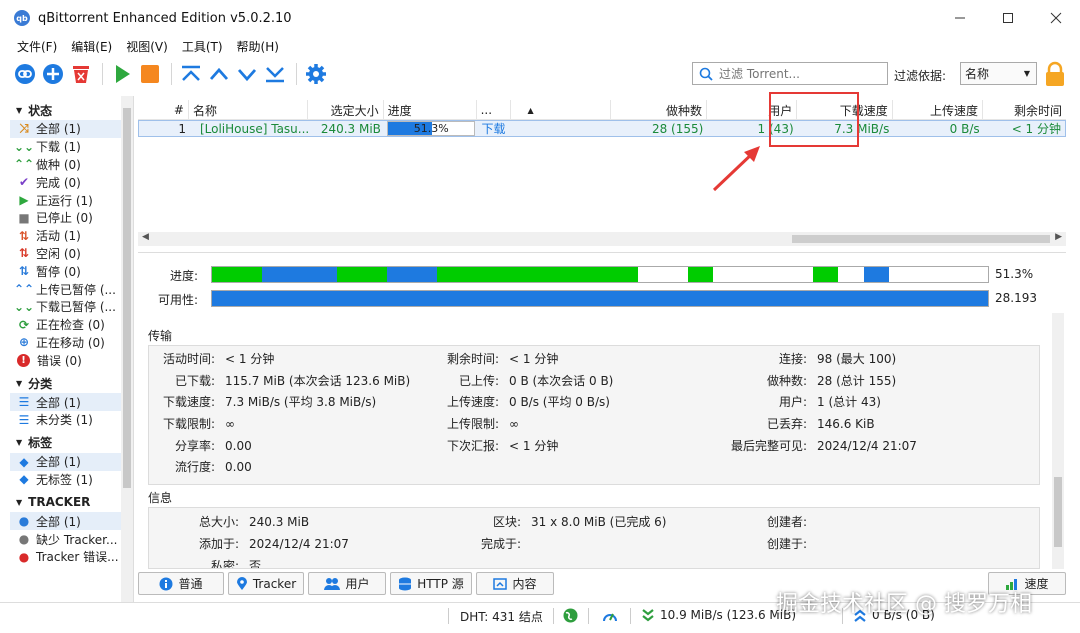 The height and width of the screenshot is (633, 1080). I want to click on stop-icon, so click(150, 74).